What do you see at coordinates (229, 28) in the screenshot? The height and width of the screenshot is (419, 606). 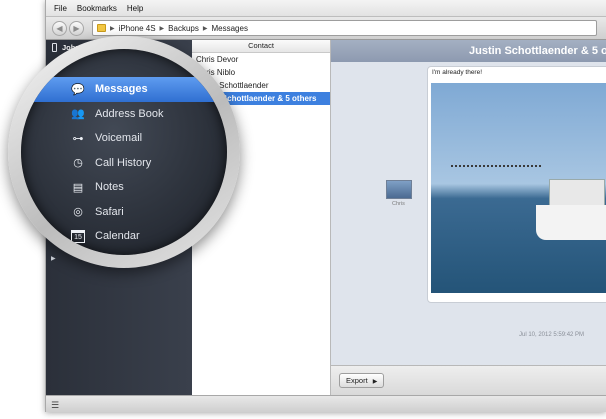 I see `breadcrumb-messages: Messages` at bounding box center [229, 28].